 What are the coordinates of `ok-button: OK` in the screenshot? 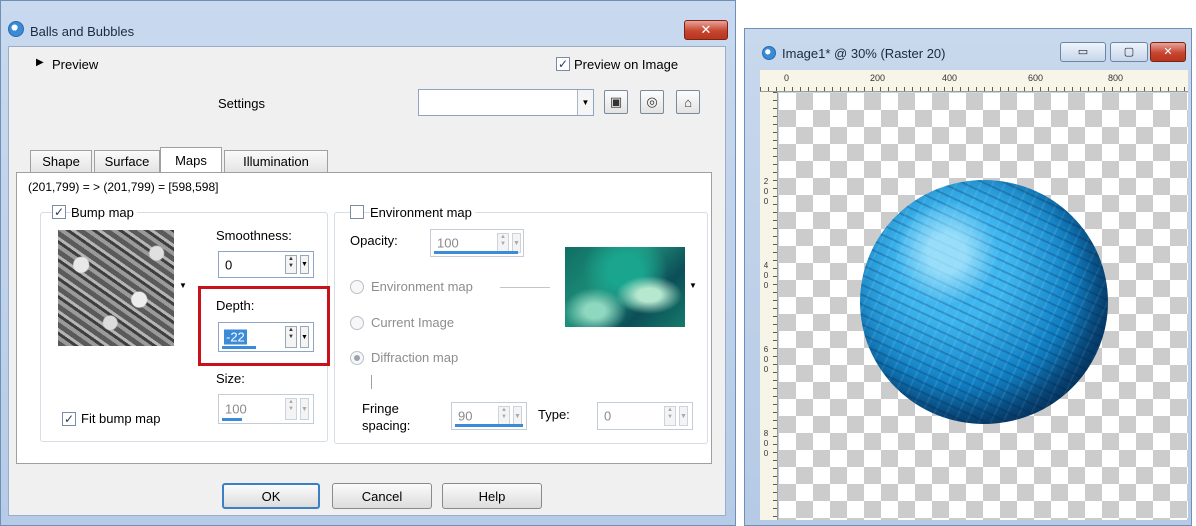 It's located at (271, 496).